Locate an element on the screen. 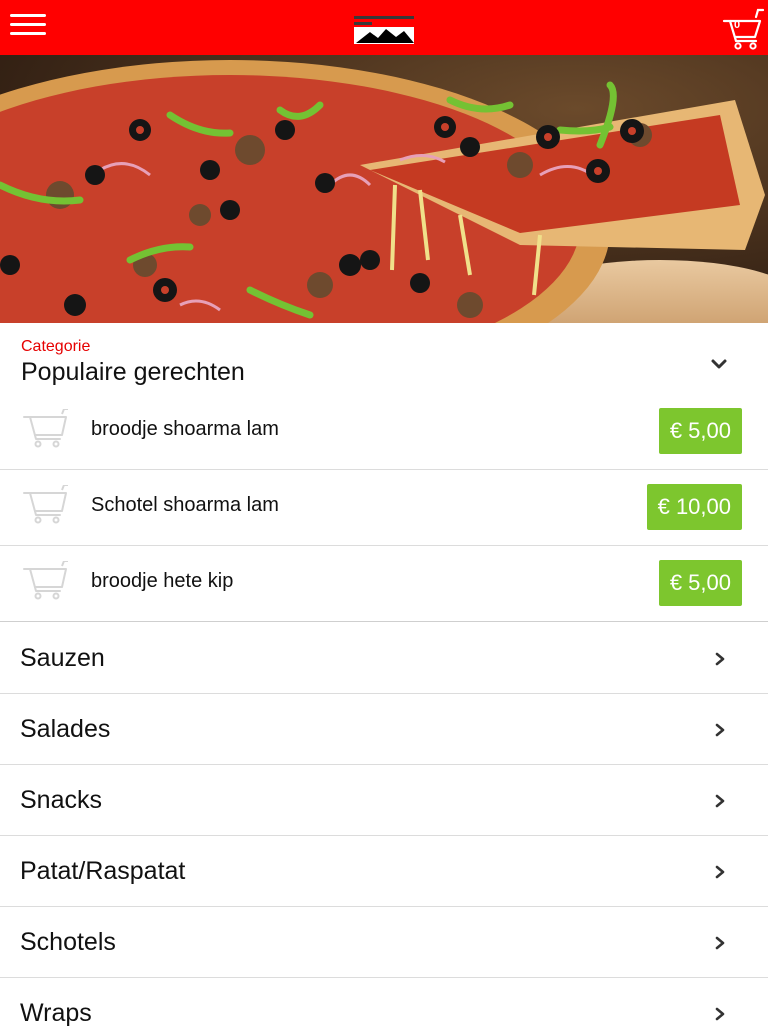  category-row-salades: Salades is located at coordinates (384, 729).